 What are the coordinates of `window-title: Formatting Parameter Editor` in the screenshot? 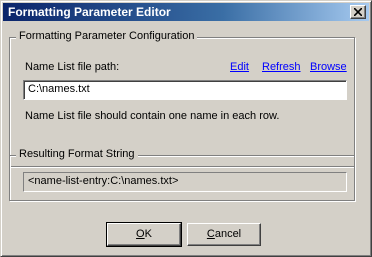 It's located at (89, 12).